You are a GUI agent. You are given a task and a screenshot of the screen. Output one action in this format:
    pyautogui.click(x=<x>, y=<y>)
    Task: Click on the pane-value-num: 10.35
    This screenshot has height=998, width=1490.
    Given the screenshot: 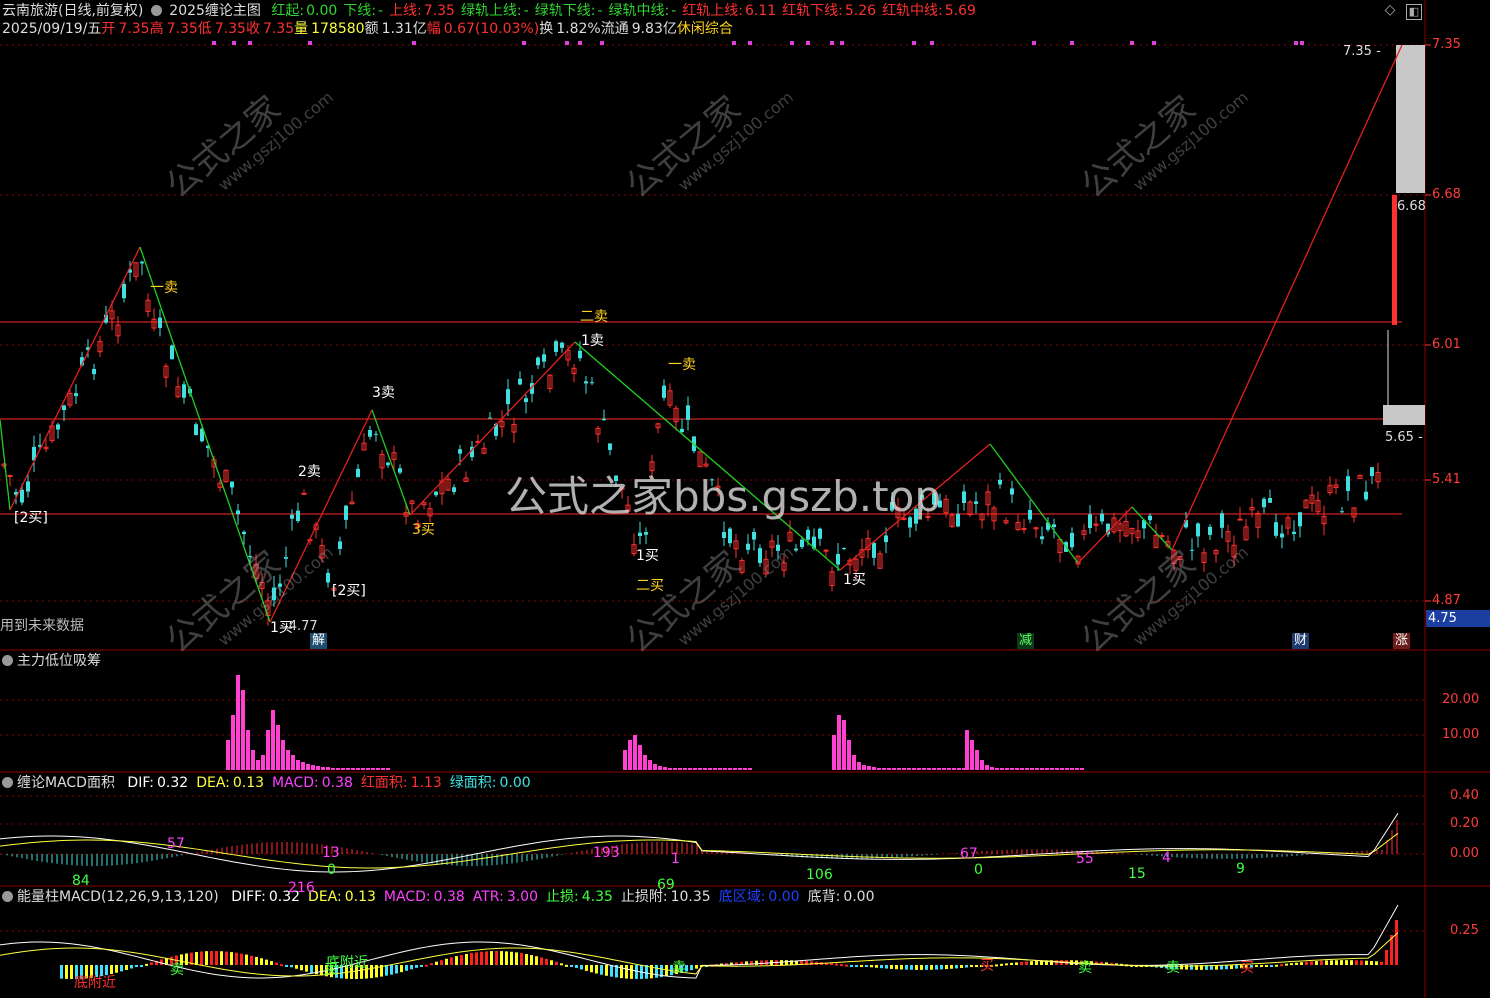 What is the action you would take?
    pyautogui.click(x=690, y=897)
    